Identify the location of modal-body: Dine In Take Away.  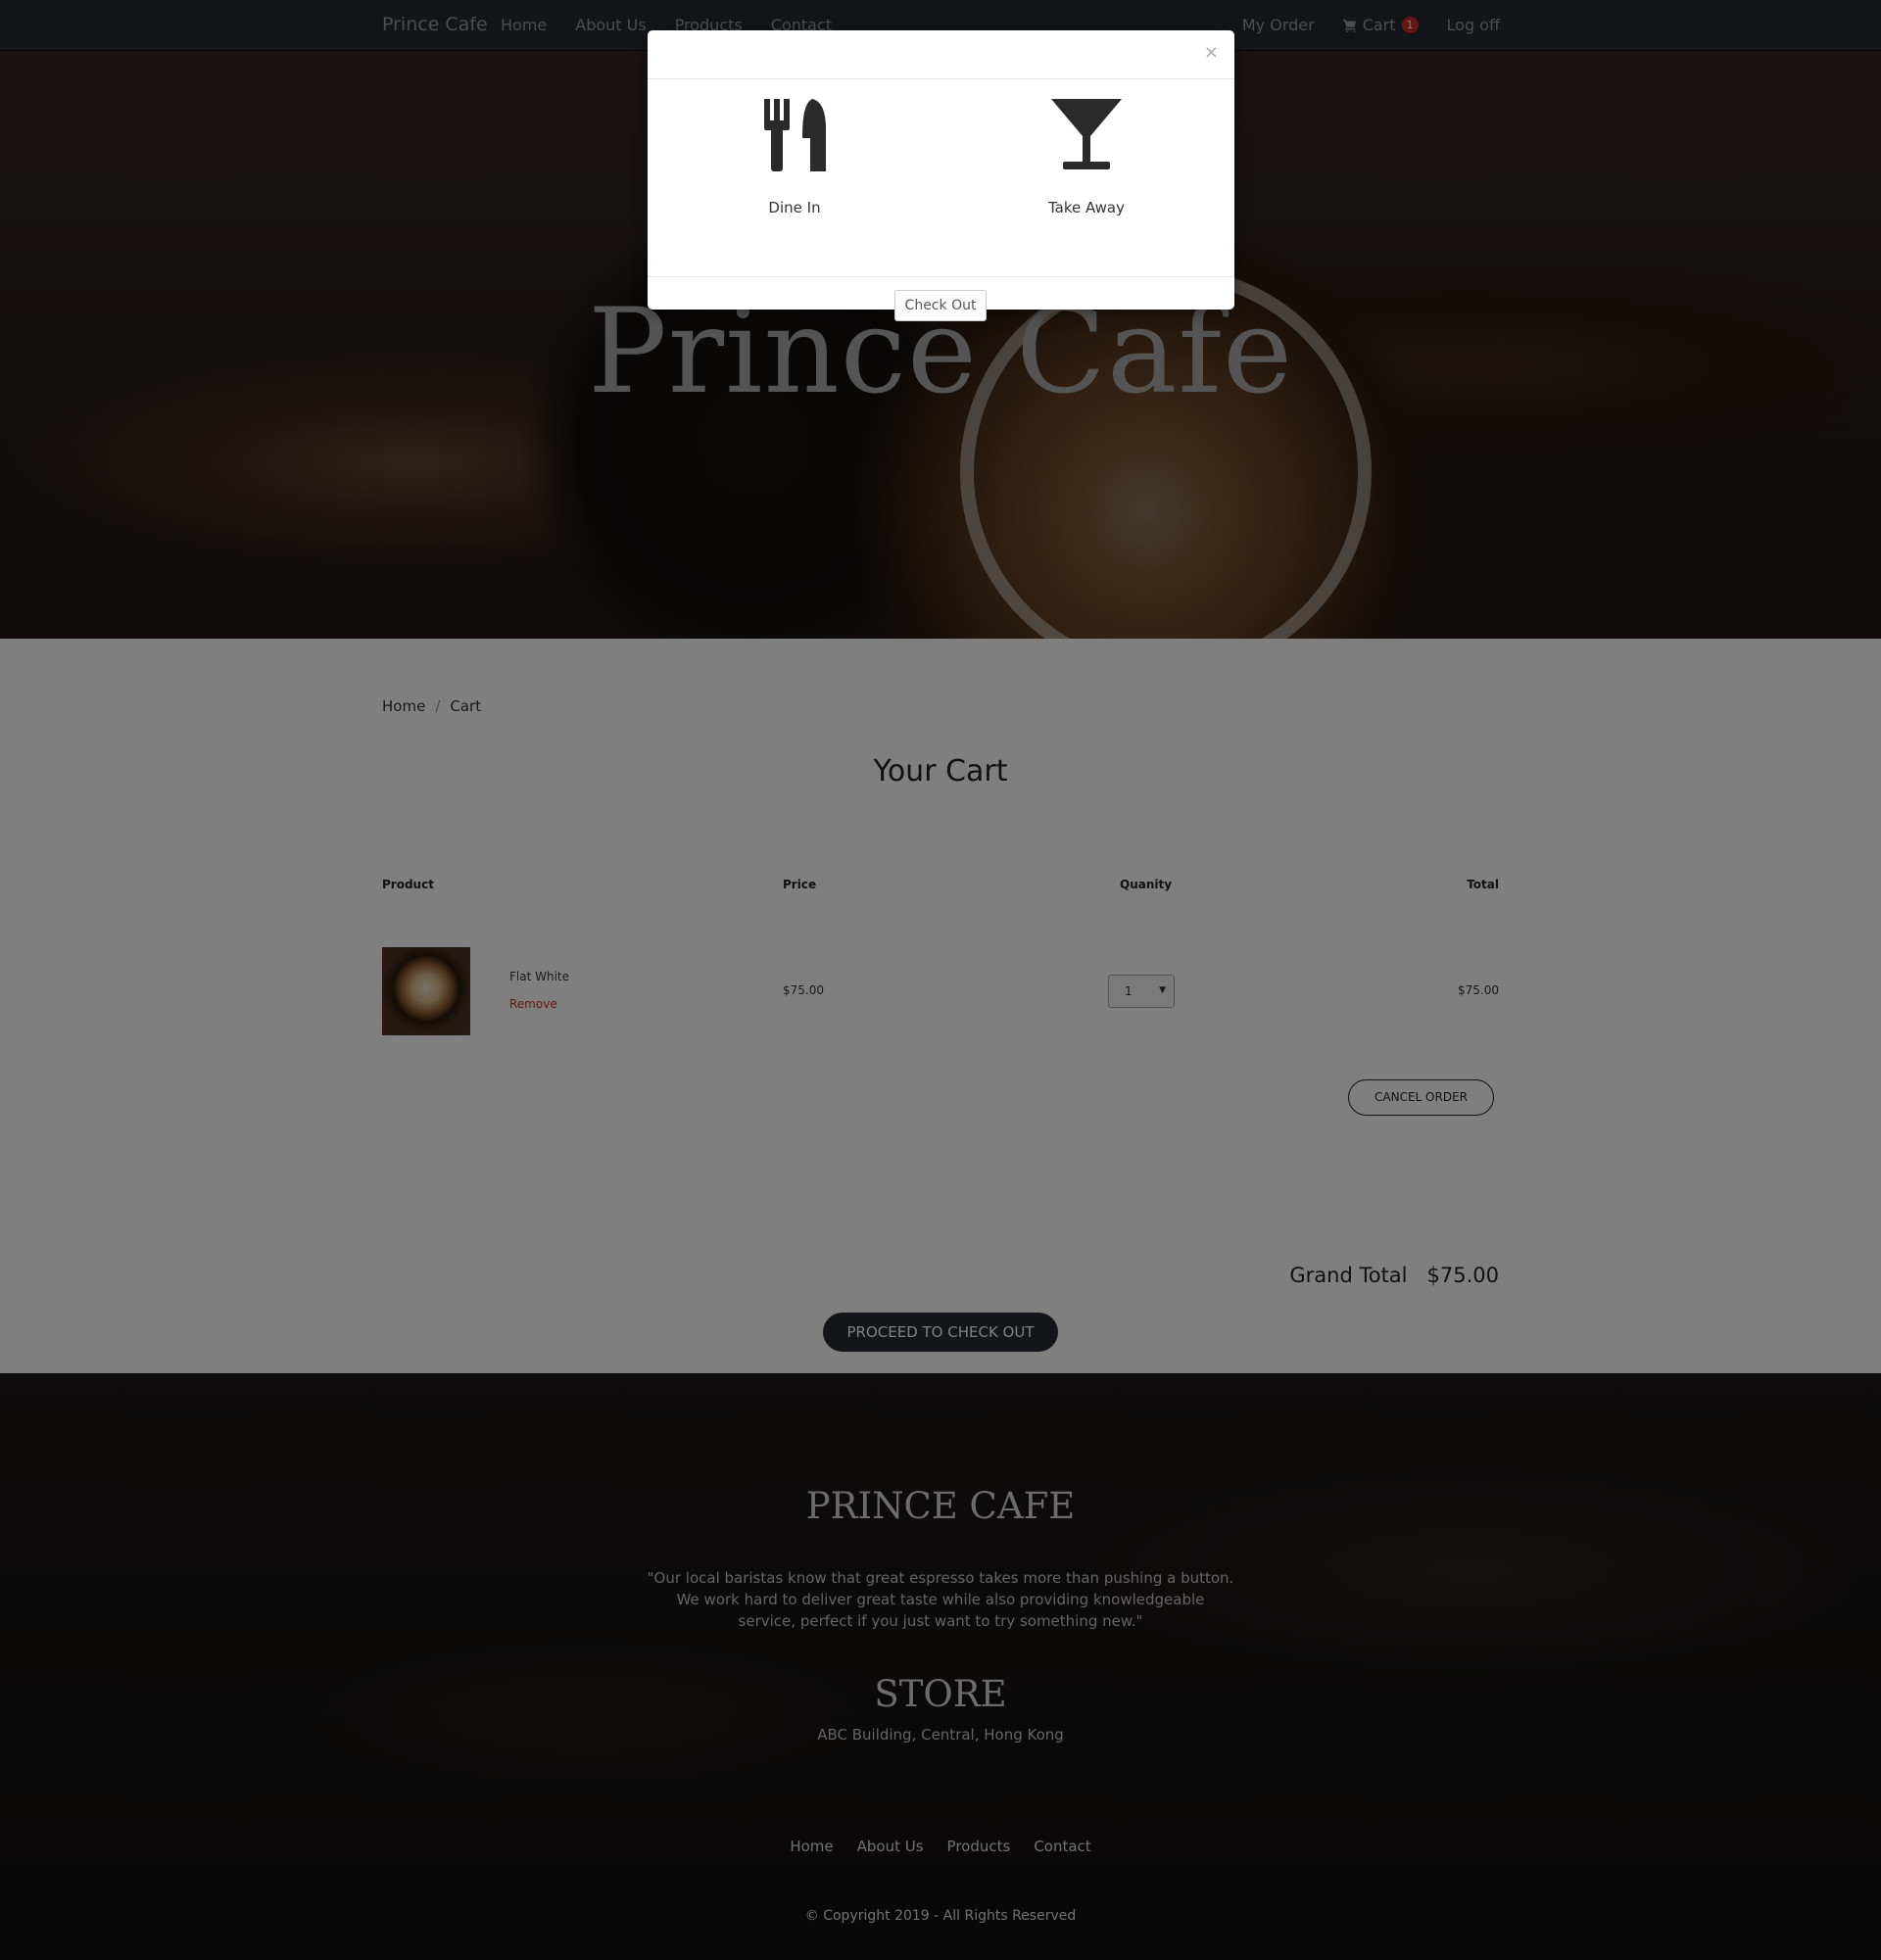
(941, 178).